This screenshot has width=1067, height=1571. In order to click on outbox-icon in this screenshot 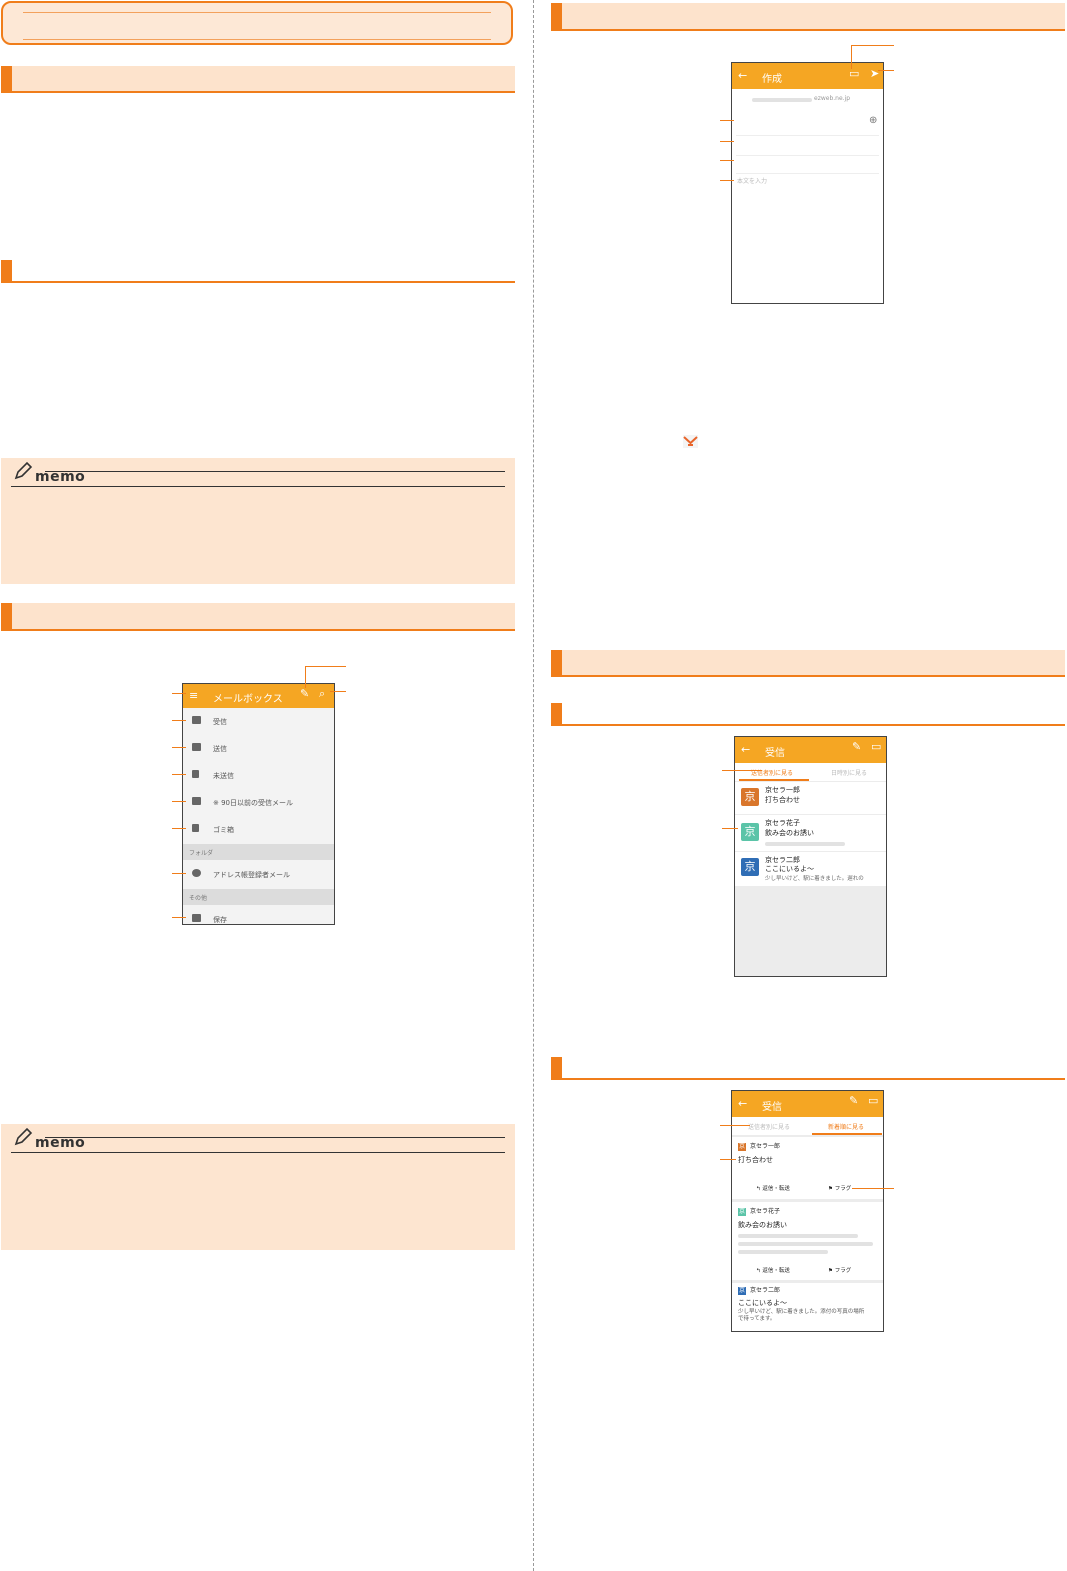, I will do `click(196, 747)`.